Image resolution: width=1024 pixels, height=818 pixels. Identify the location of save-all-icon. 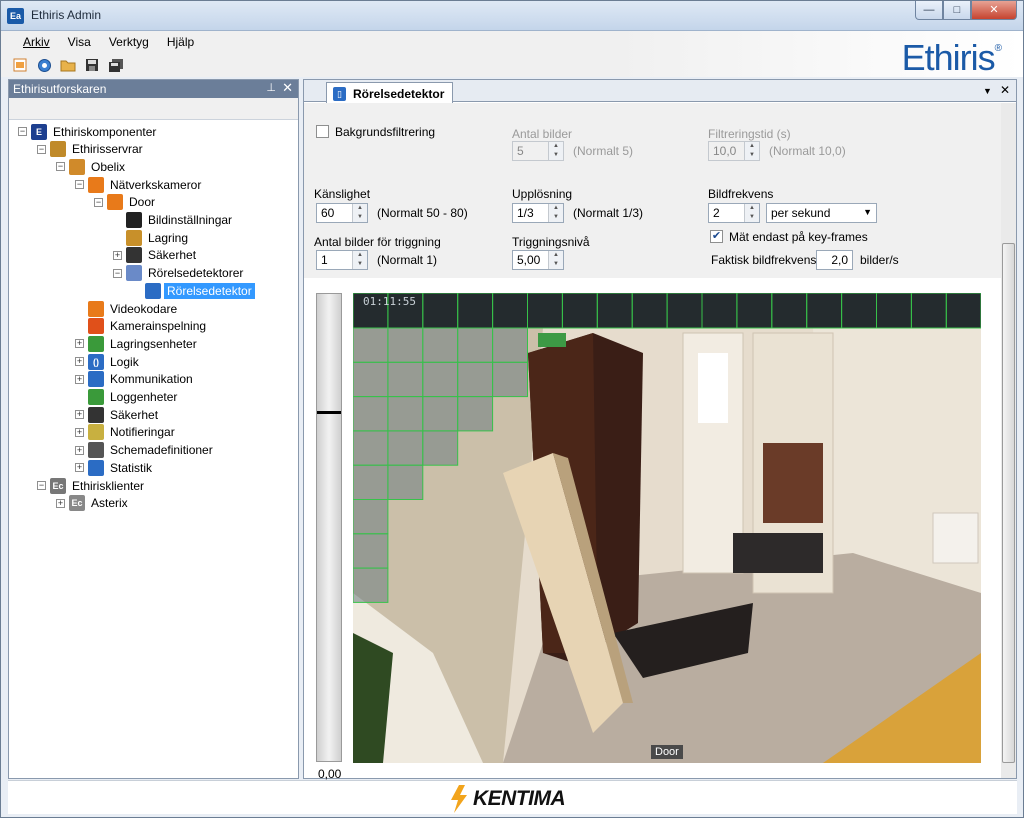
(116, 65).